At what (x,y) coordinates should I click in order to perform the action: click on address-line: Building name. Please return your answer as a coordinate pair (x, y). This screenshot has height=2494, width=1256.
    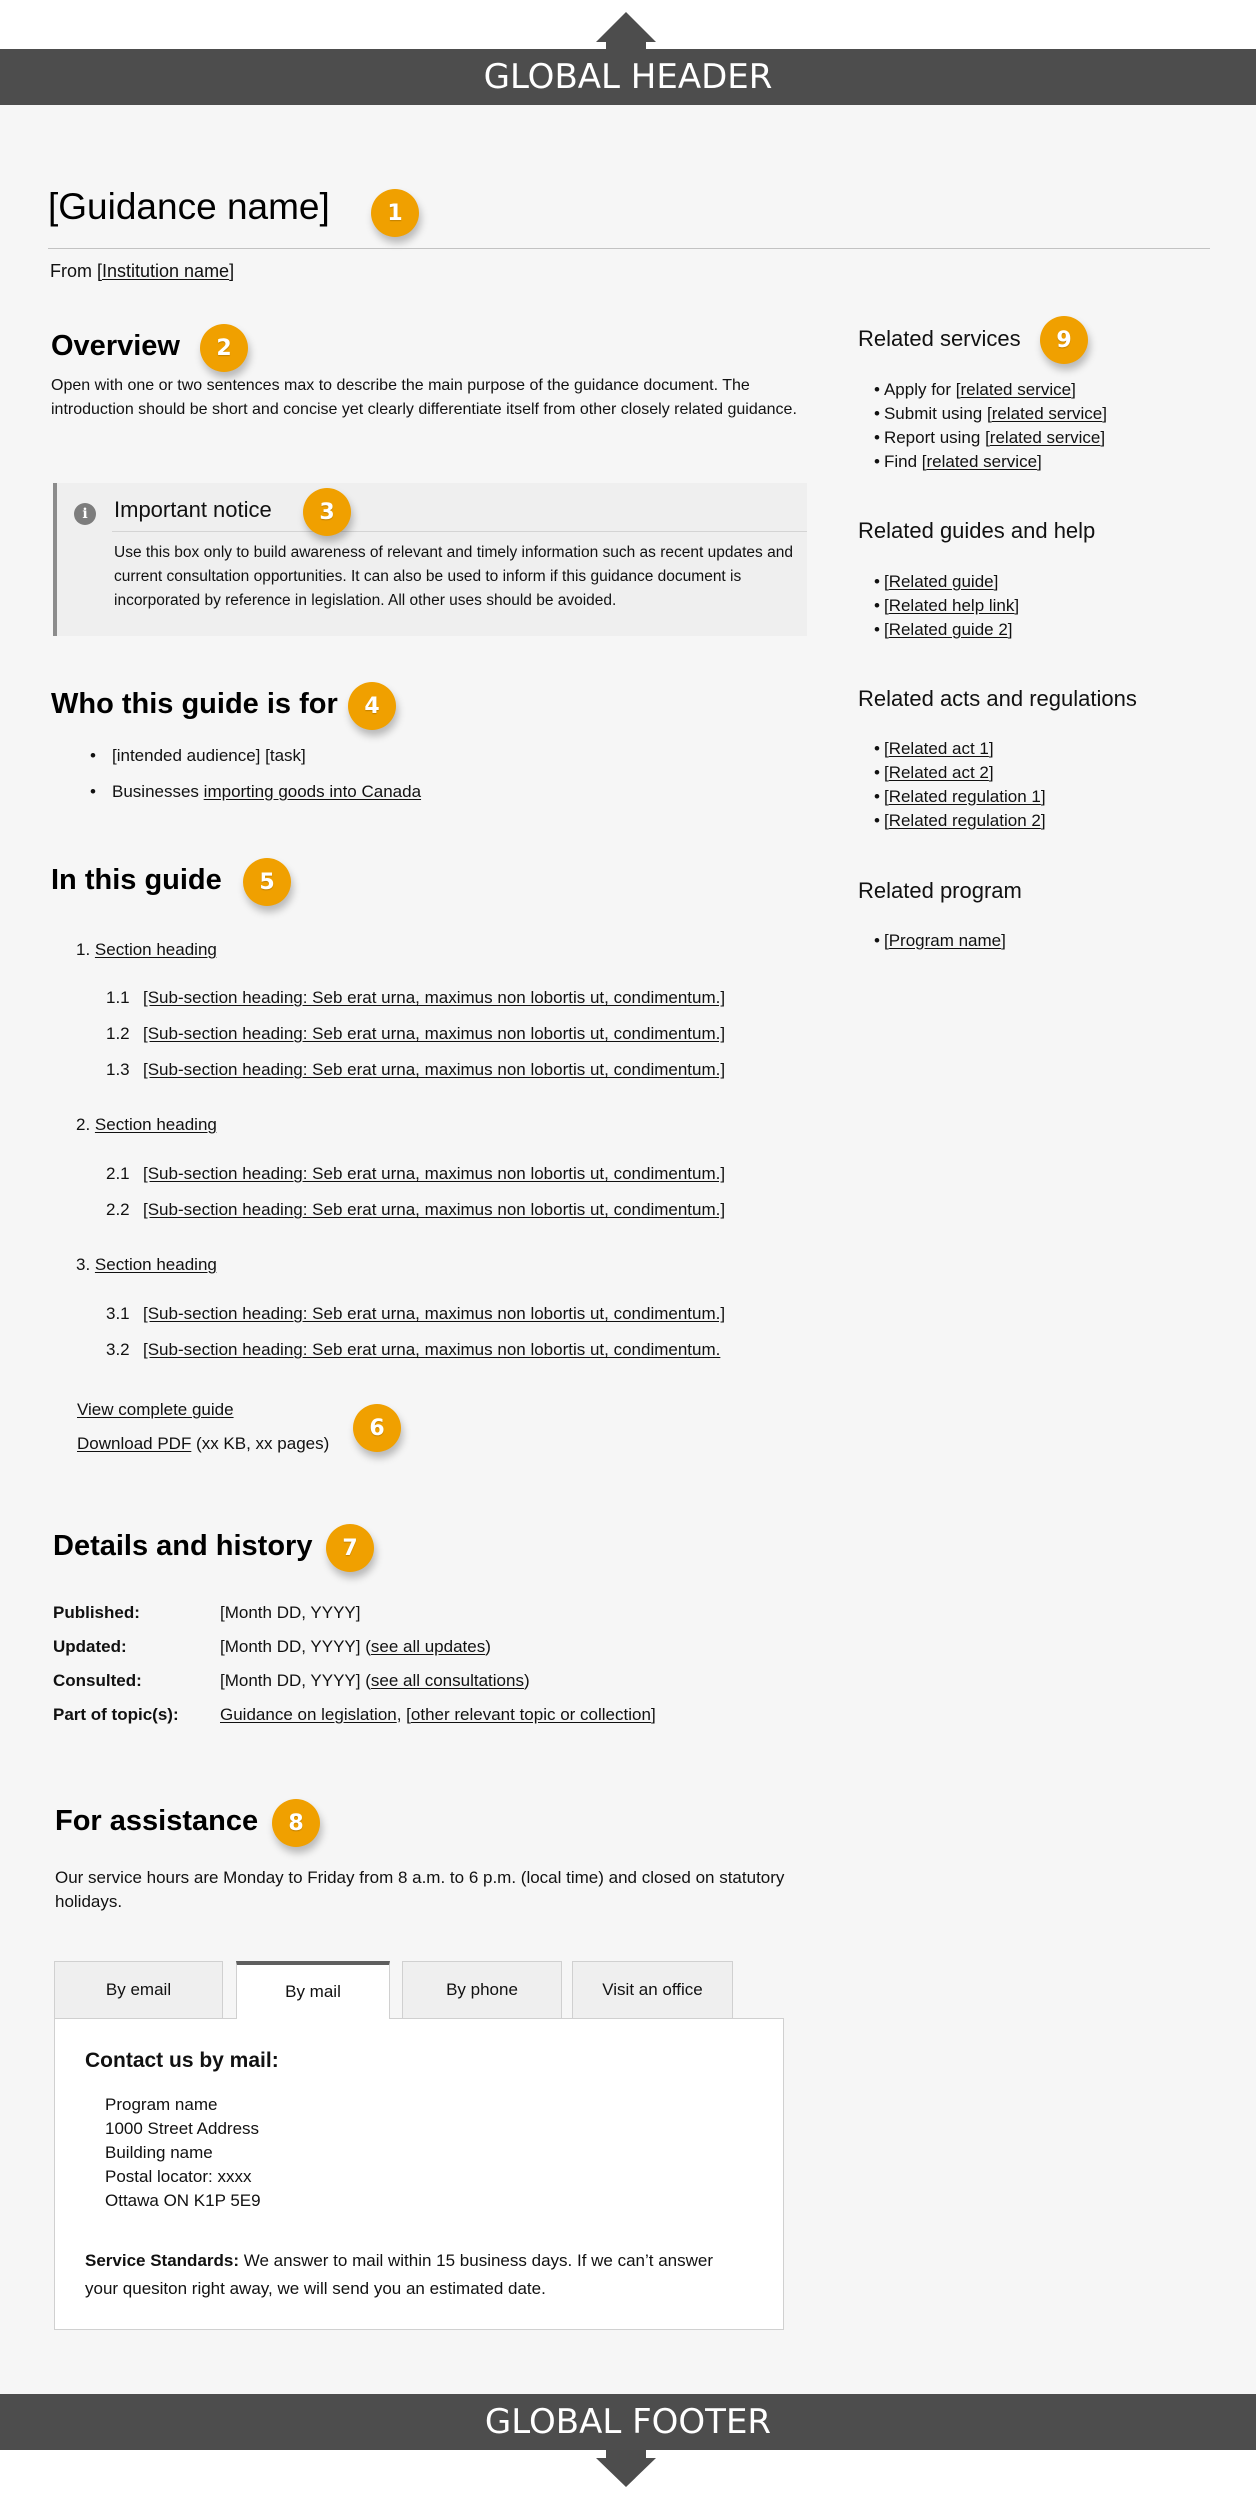
    Looking at the image, I should click on (159, 2152).